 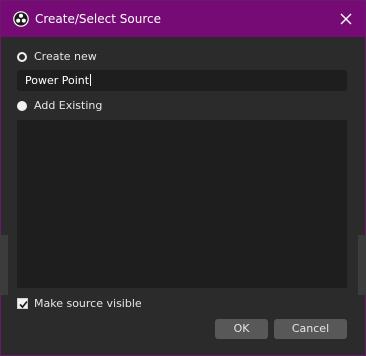 I want to click on source-name-value: Power Point, so click(x=57, y=80).